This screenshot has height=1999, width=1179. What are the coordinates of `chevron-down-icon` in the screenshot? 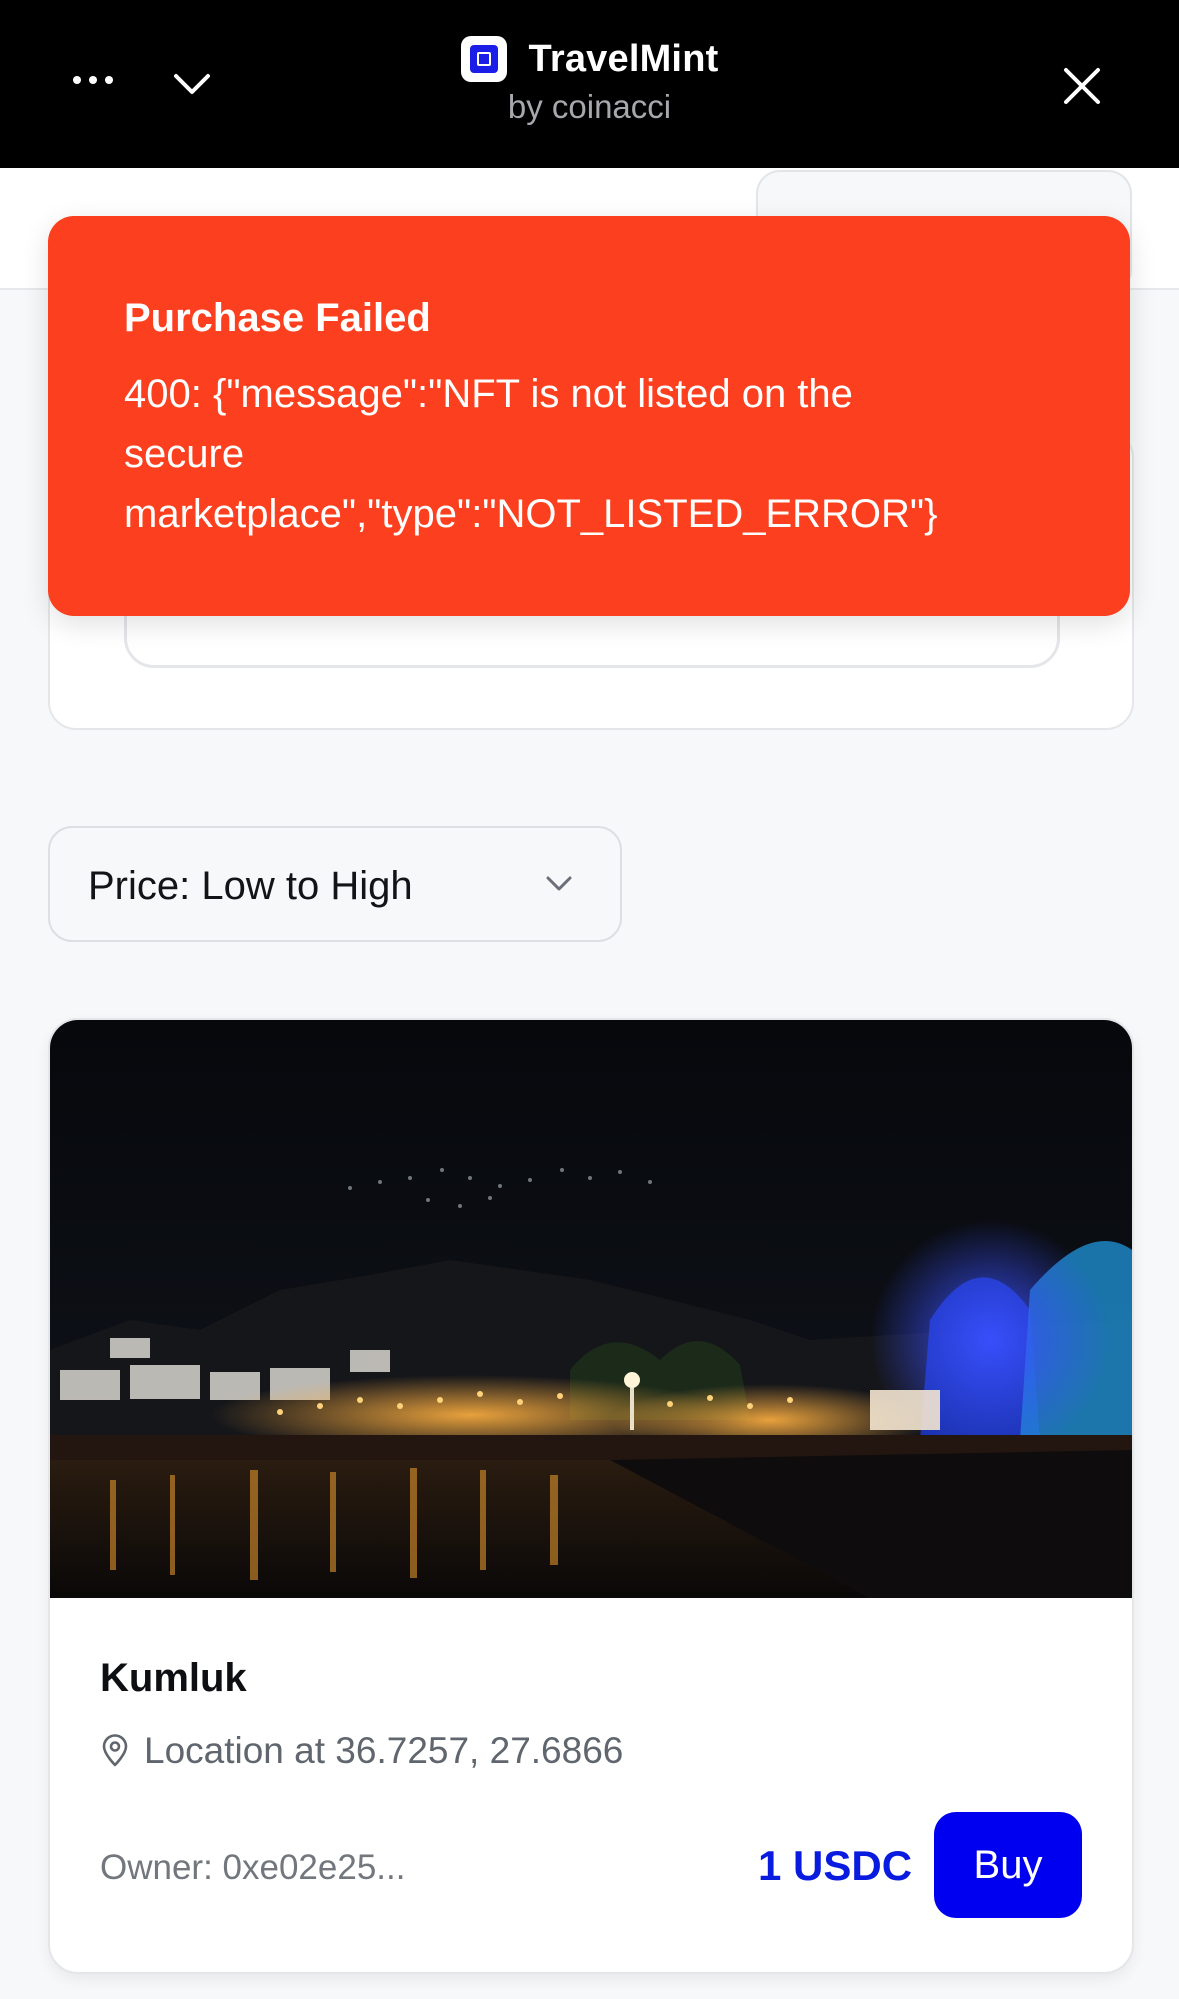 It's located at (559, 883).